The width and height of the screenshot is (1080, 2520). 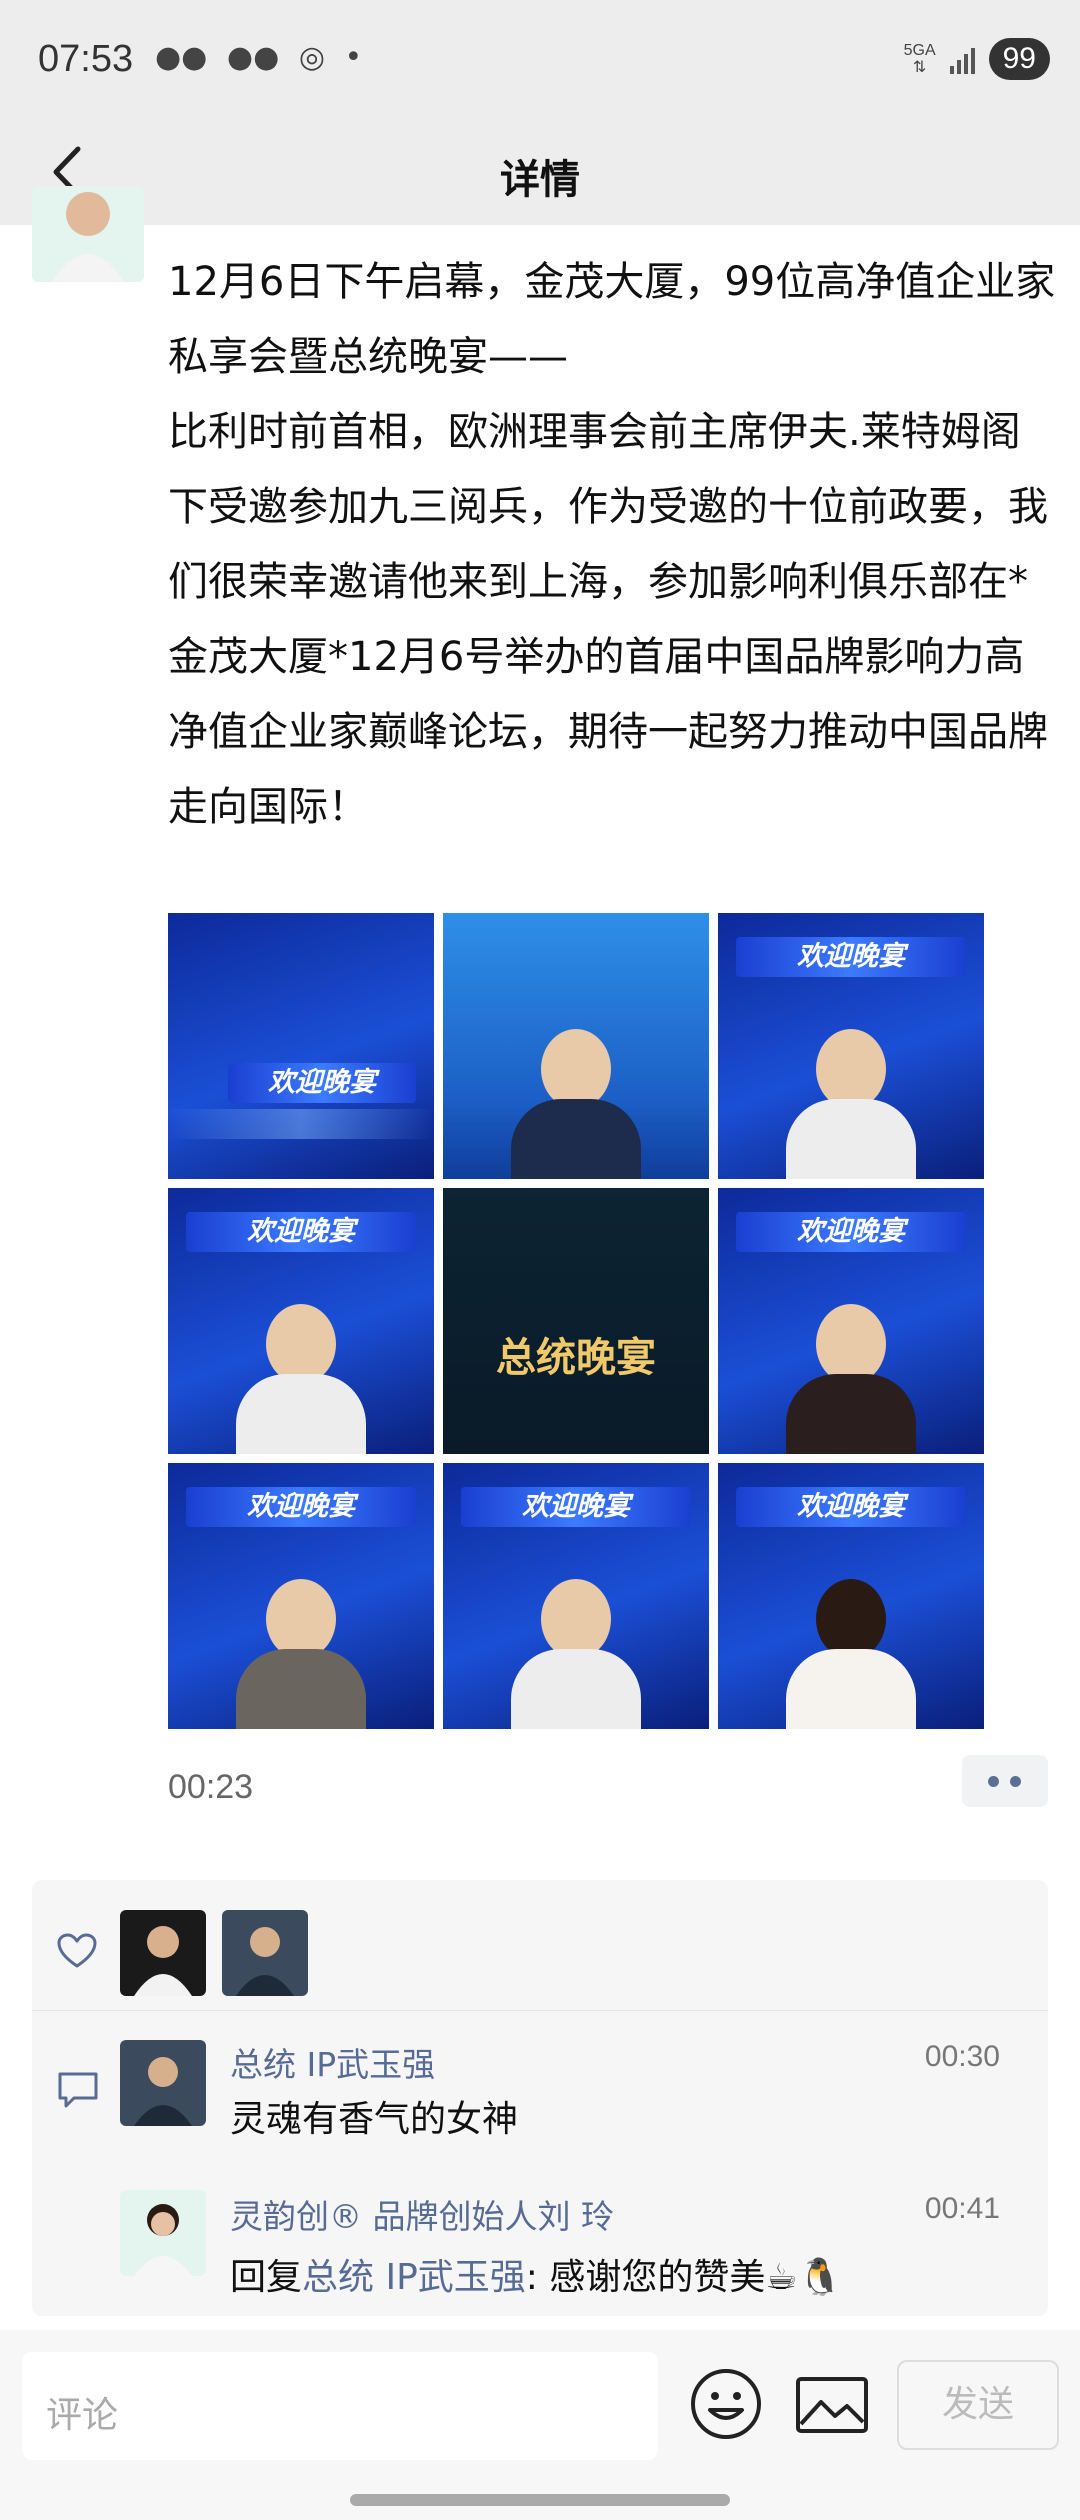 What do you see at coordinates (1005, 1781) in the screenshot?
I see `more-dots-icon` at bounding box center [1005, 1781].